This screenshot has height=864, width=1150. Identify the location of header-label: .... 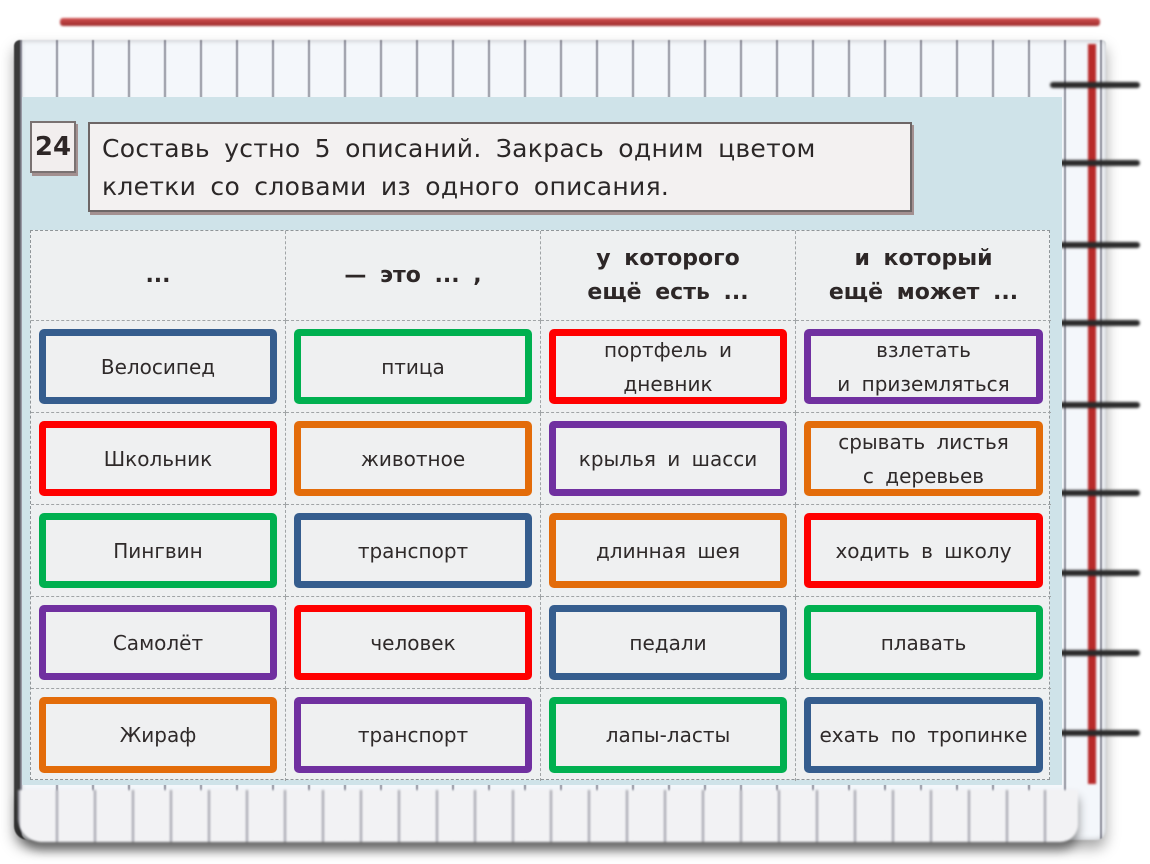
(158, 275).